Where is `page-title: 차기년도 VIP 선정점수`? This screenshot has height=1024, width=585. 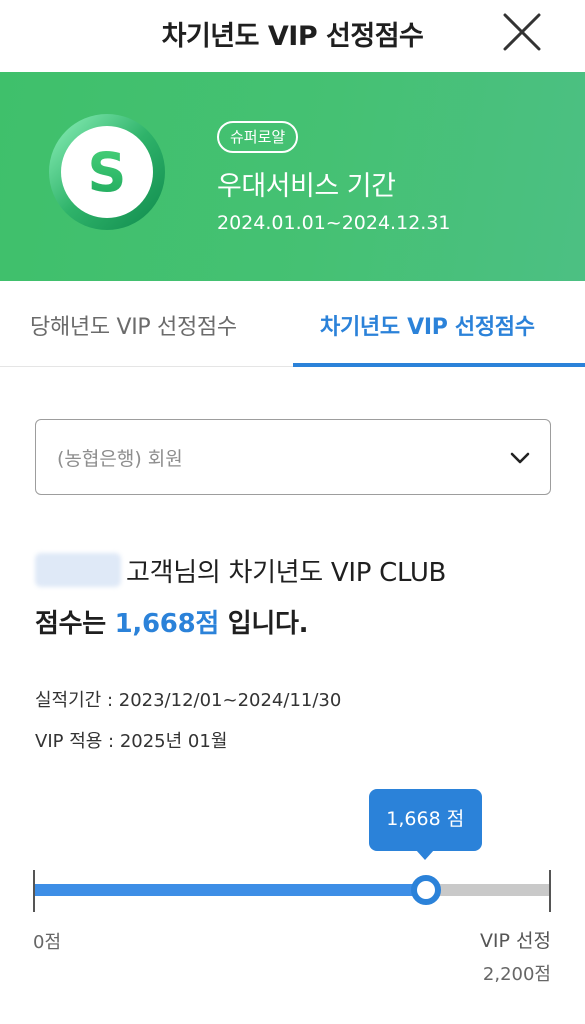
page-title: 차기년도 VIP 선정점수 is located at coordinates (292, 36).